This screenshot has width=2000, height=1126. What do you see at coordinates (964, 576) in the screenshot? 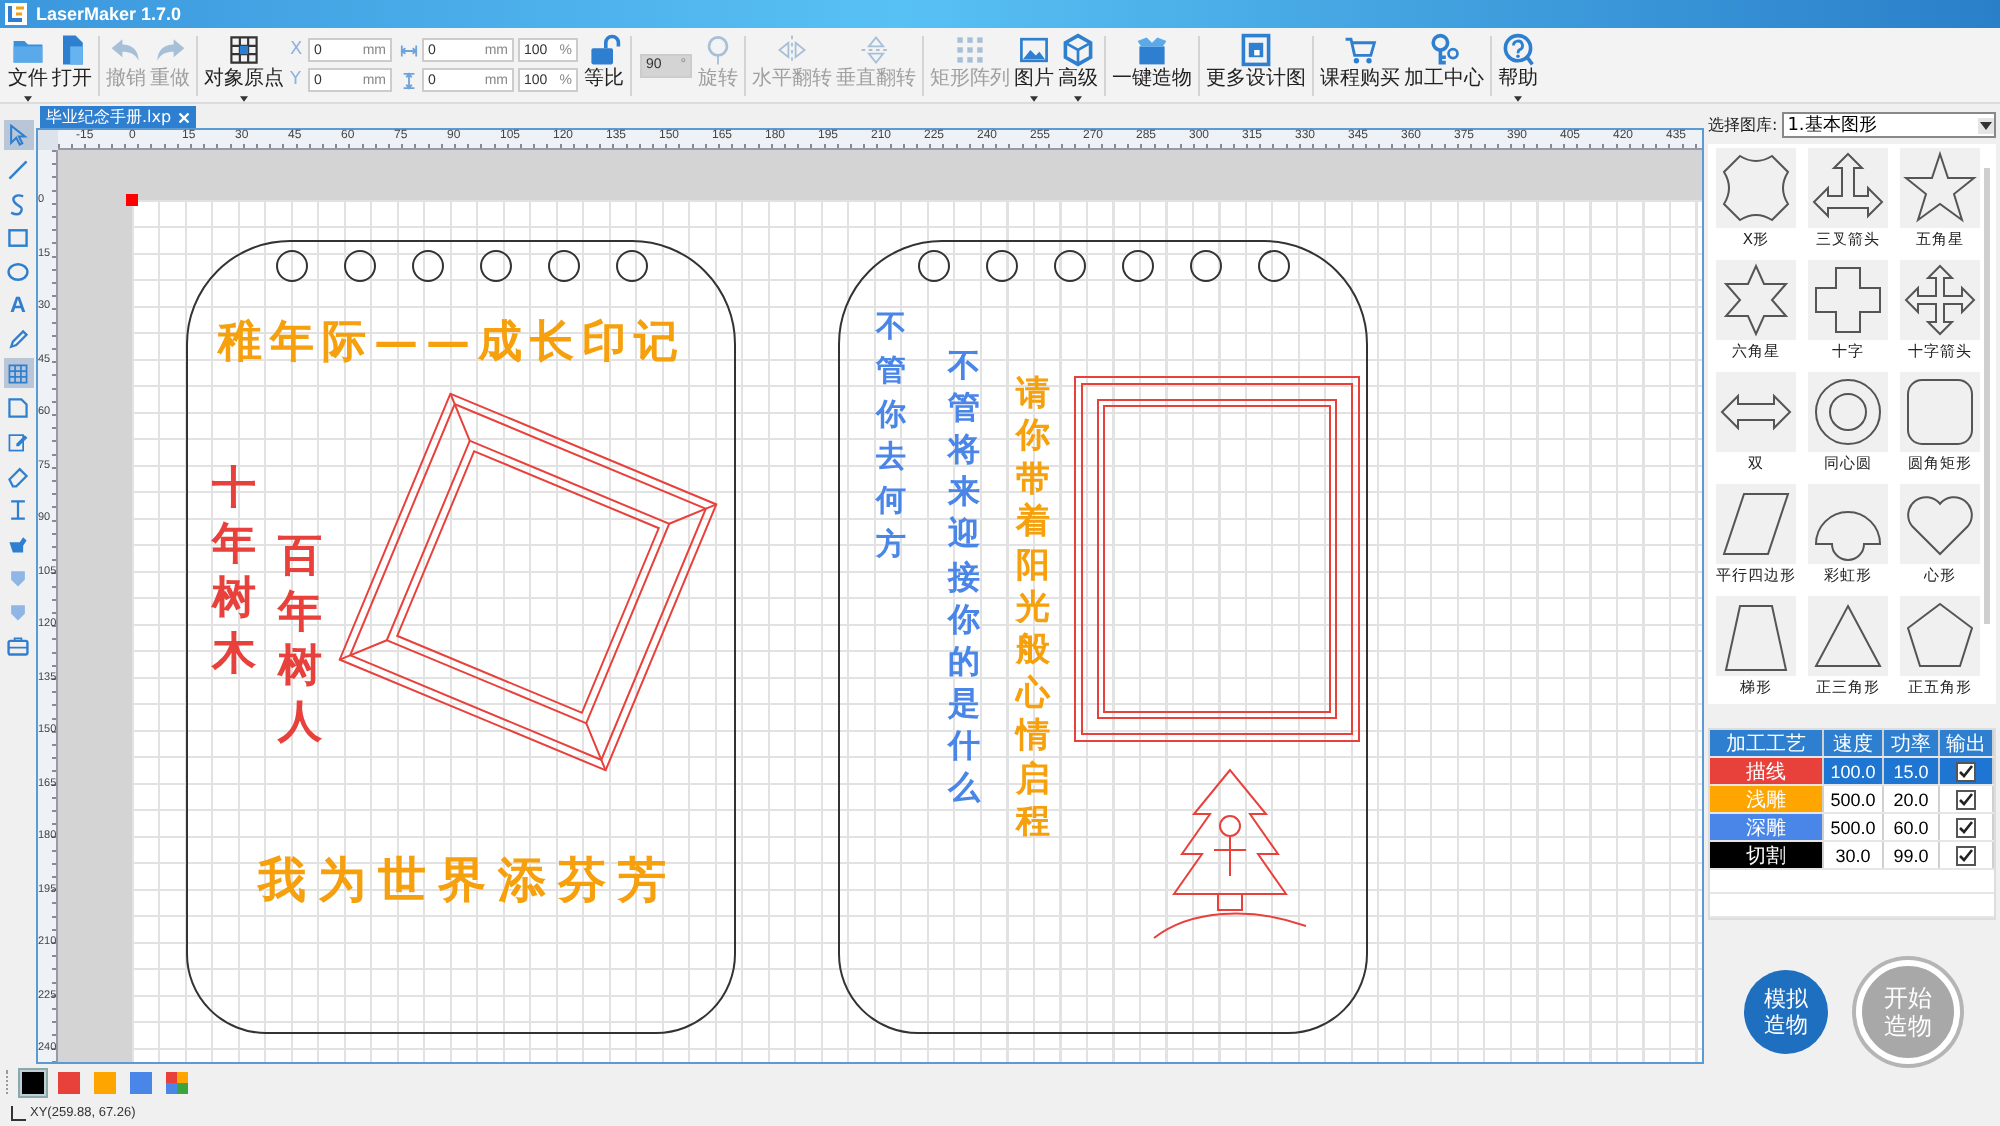
I see `card-text: 不管将来迎接你的是什么` at bounding box center [964, 576].